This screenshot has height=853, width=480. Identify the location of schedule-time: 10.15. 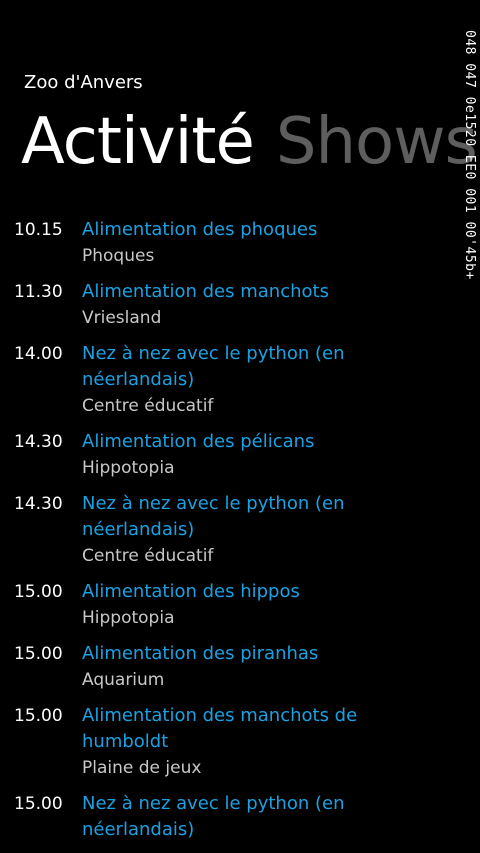
(38, 230).